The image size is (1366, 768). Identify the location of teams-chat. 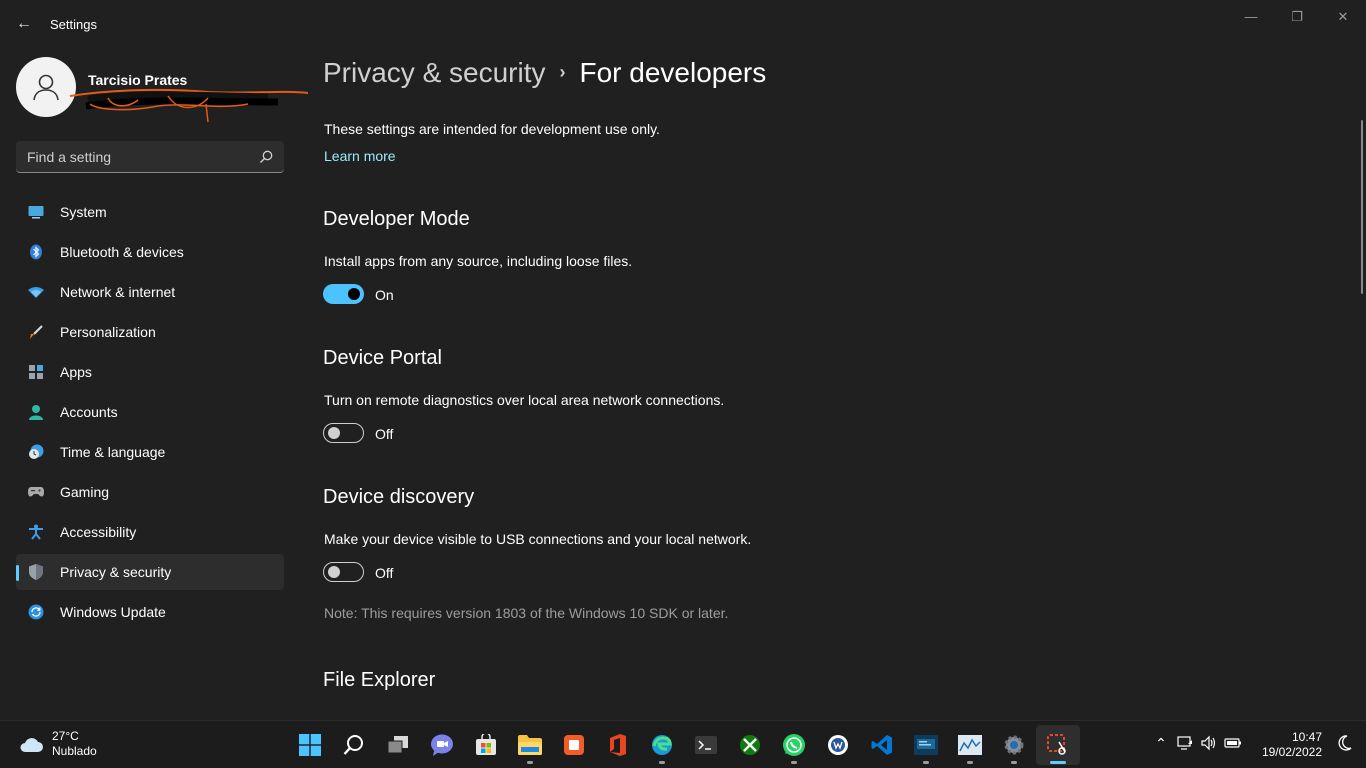
(442, 745).